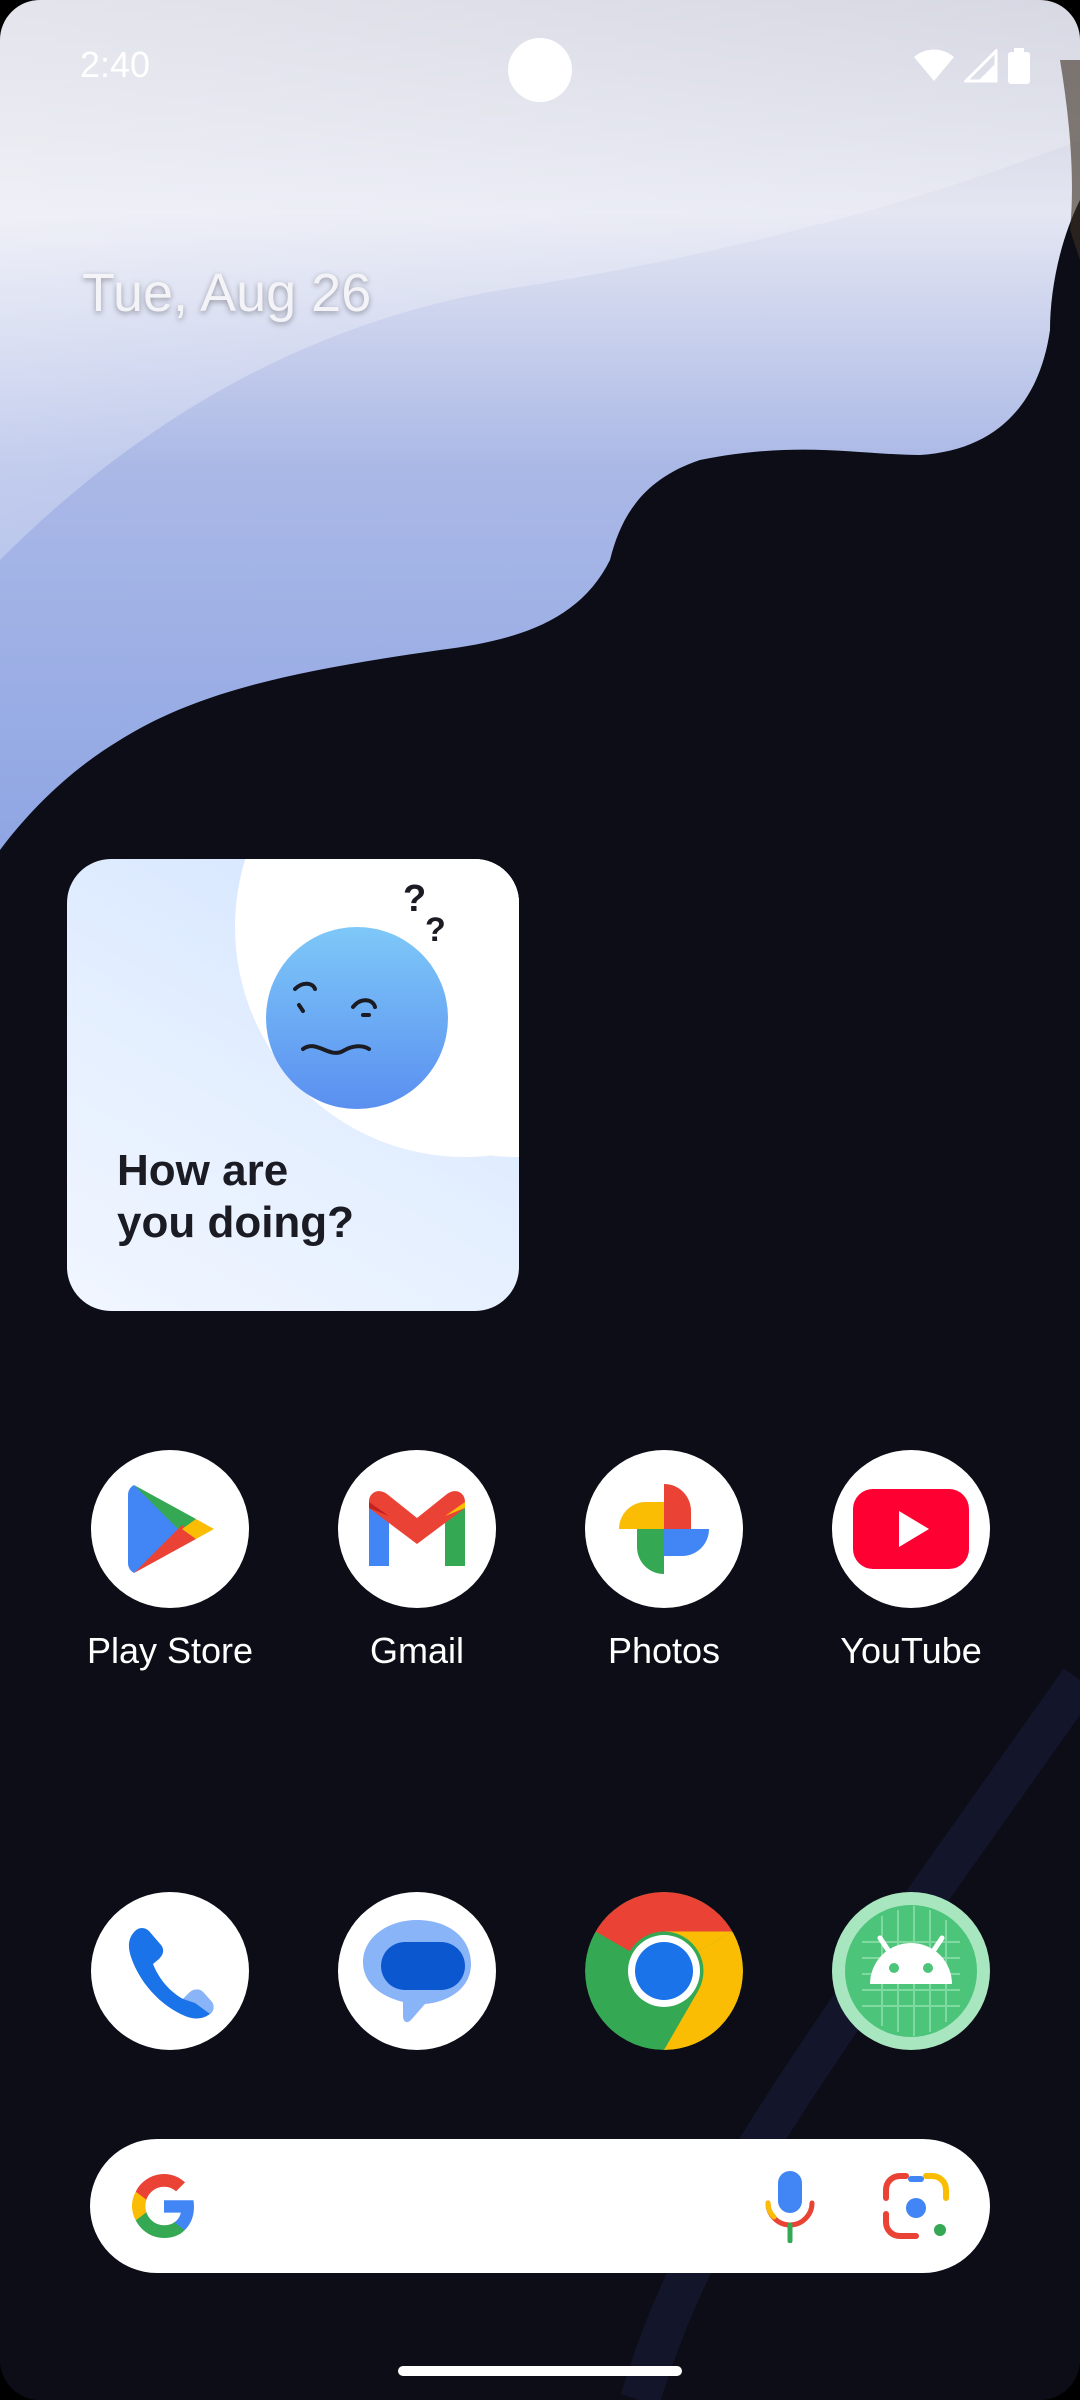  Describe the element at coordinates (115, 64) in the screenshot. I see `status-time: 2:40` at that location.